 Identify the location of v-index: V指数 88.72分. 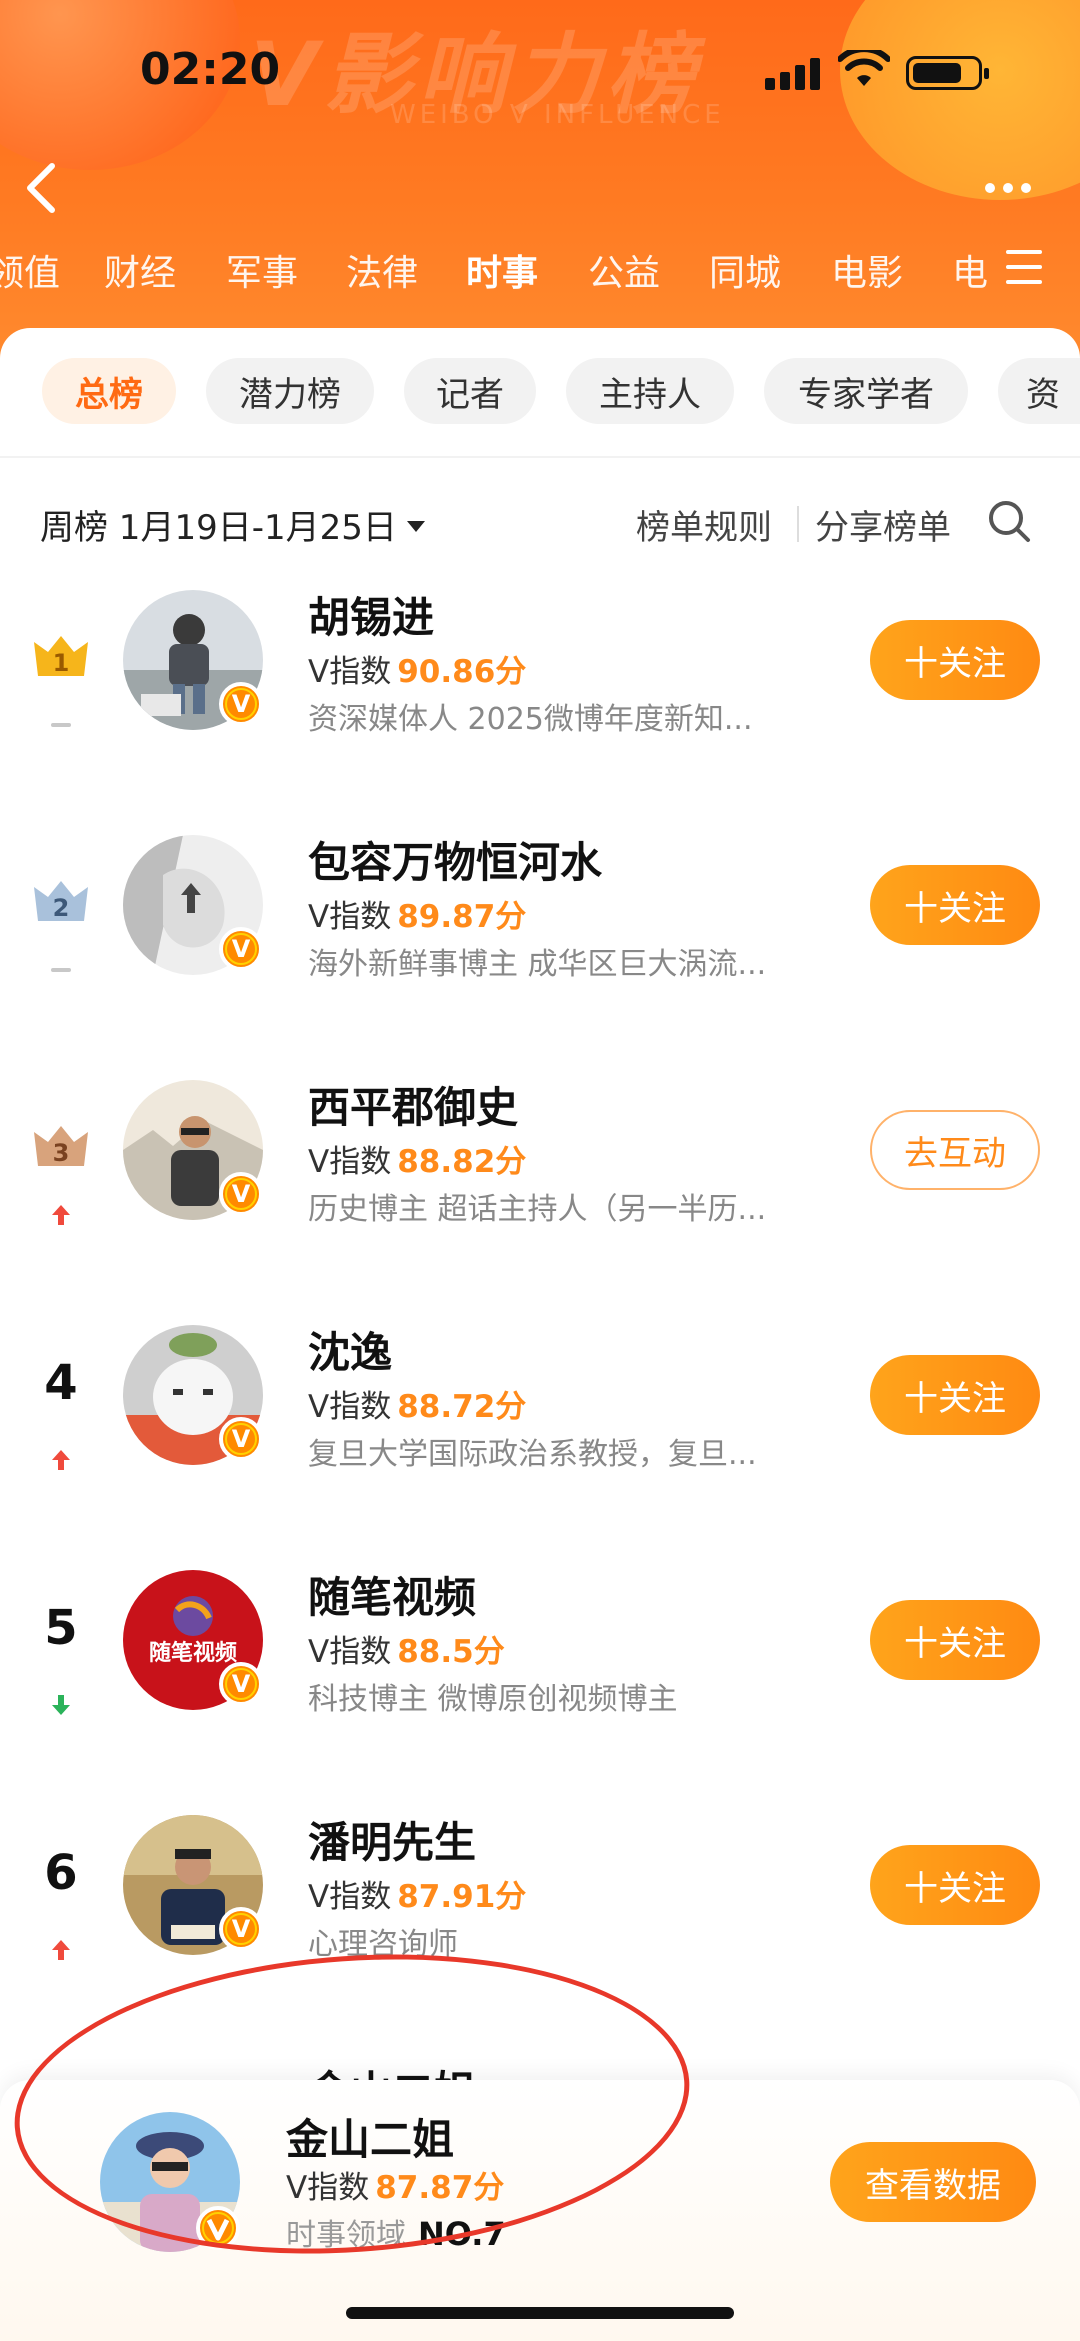
(417, 1407).